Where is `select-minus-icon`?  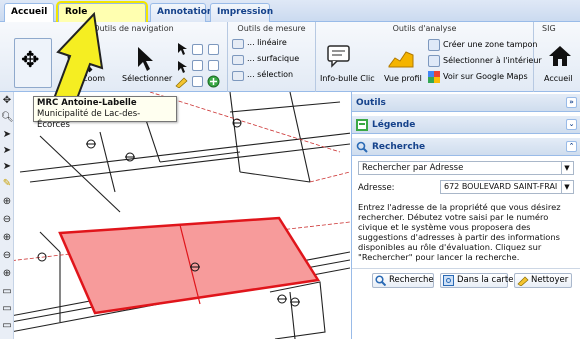 select-minus-icon is located at coordinates (182, 67).